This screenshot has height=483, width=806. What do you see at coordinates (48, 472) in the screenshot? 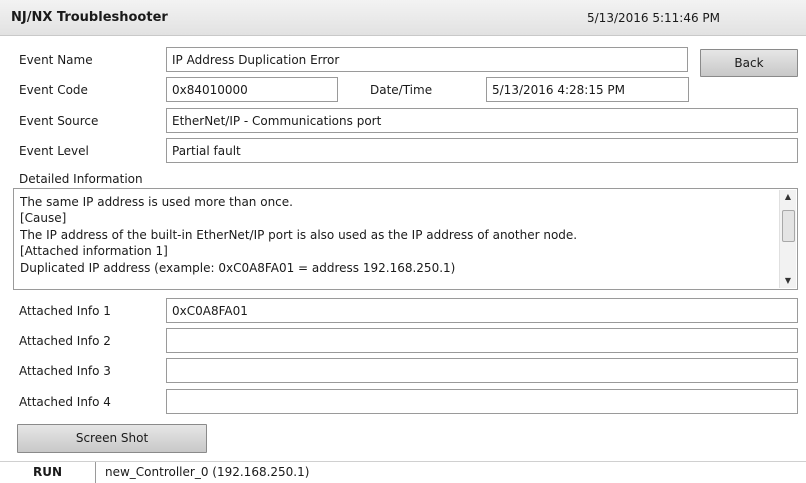
I see `controller-mode: RUN` at bounding box center [48, 472].